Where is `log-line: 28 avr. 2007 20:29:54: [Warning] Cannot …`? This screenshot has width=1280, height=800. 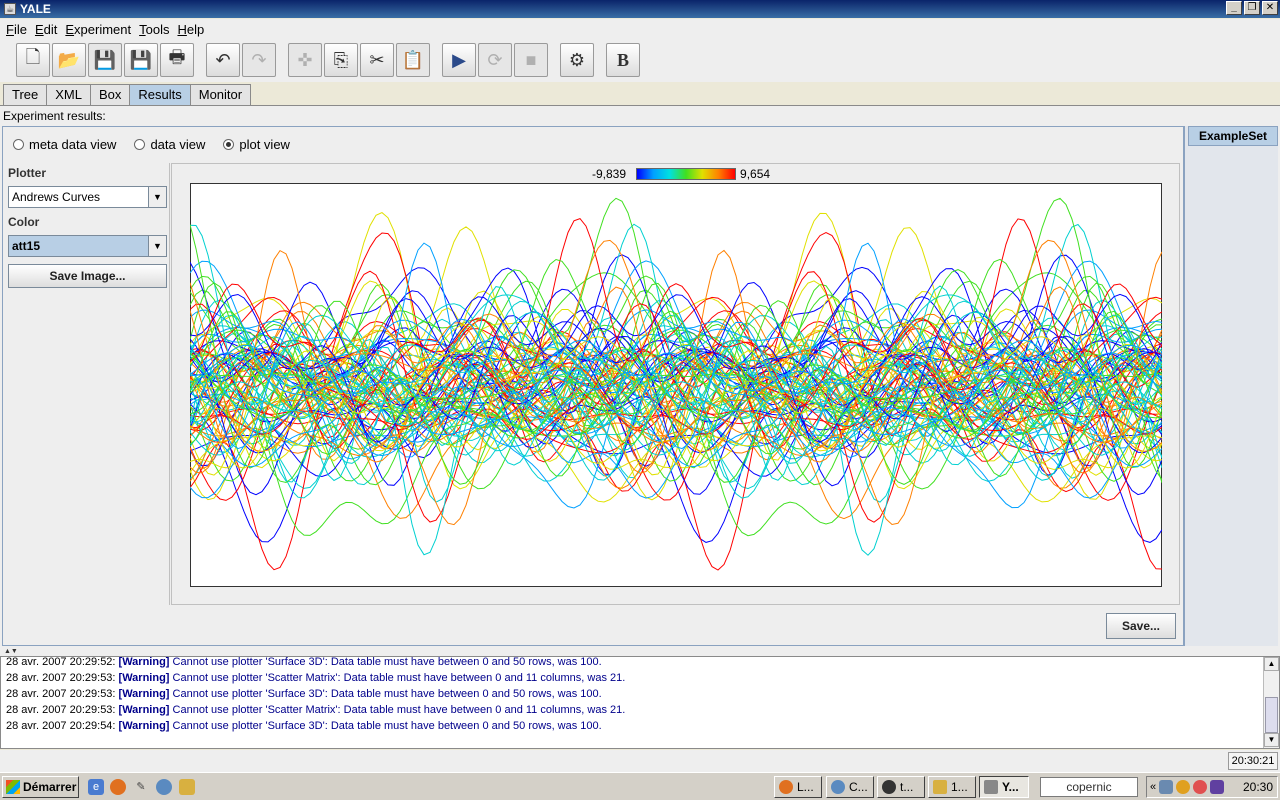
log-line: 28 avr. 2007 20:29:54: [Warning] Cannot … is located at coordinates (304, 726).